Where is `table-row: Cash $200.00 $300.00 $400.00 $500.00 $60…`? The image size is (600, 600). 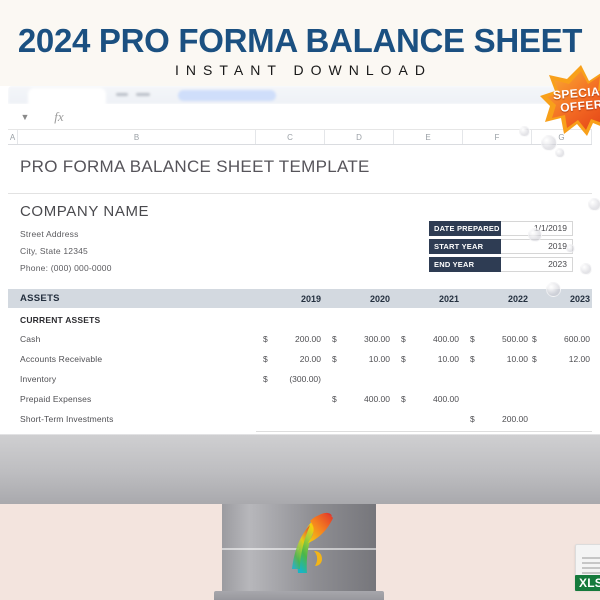
table-row: Cash $200.00 $300.00 $400.00 $500.00 $60… is located at coordinates (300, 341).